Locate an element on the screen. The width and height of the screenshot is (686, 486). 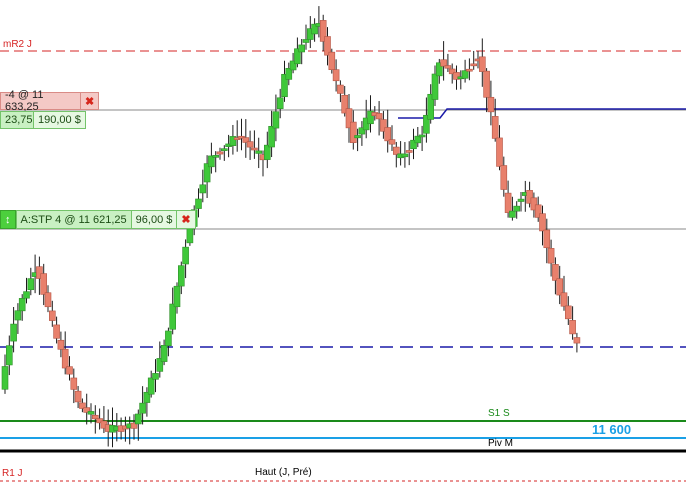
pivot-label: Piv M is located at coordinates (500, 443).